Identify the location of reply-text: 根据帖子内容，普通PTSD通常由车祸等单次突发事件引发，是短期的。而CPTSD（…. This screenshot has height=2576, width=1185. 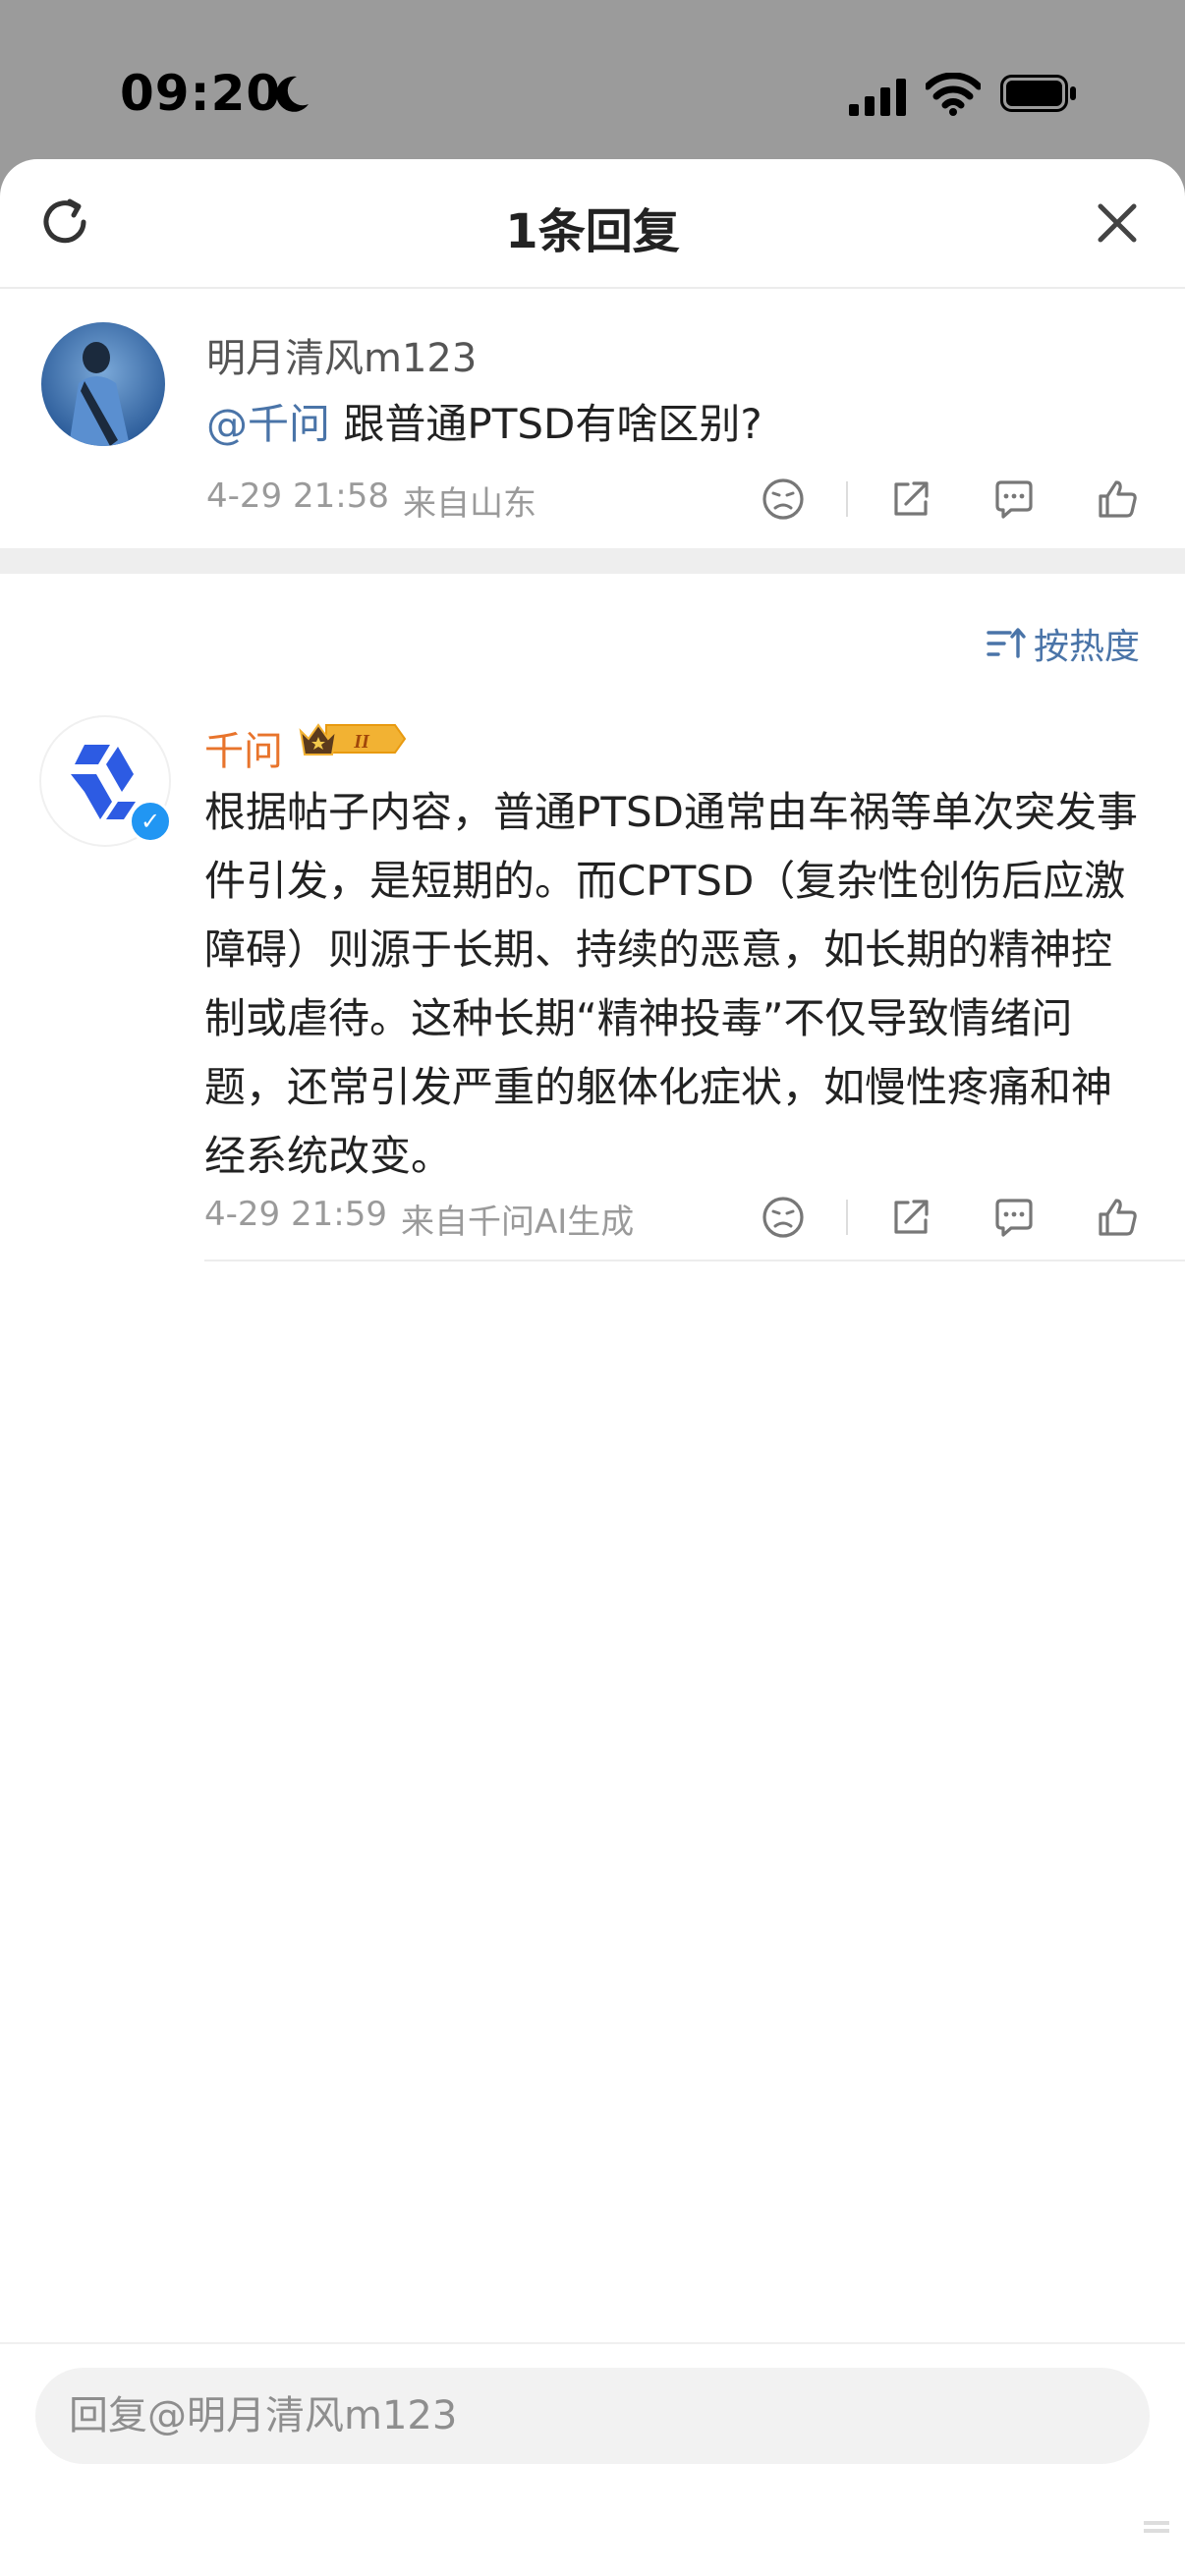
(671, 984).